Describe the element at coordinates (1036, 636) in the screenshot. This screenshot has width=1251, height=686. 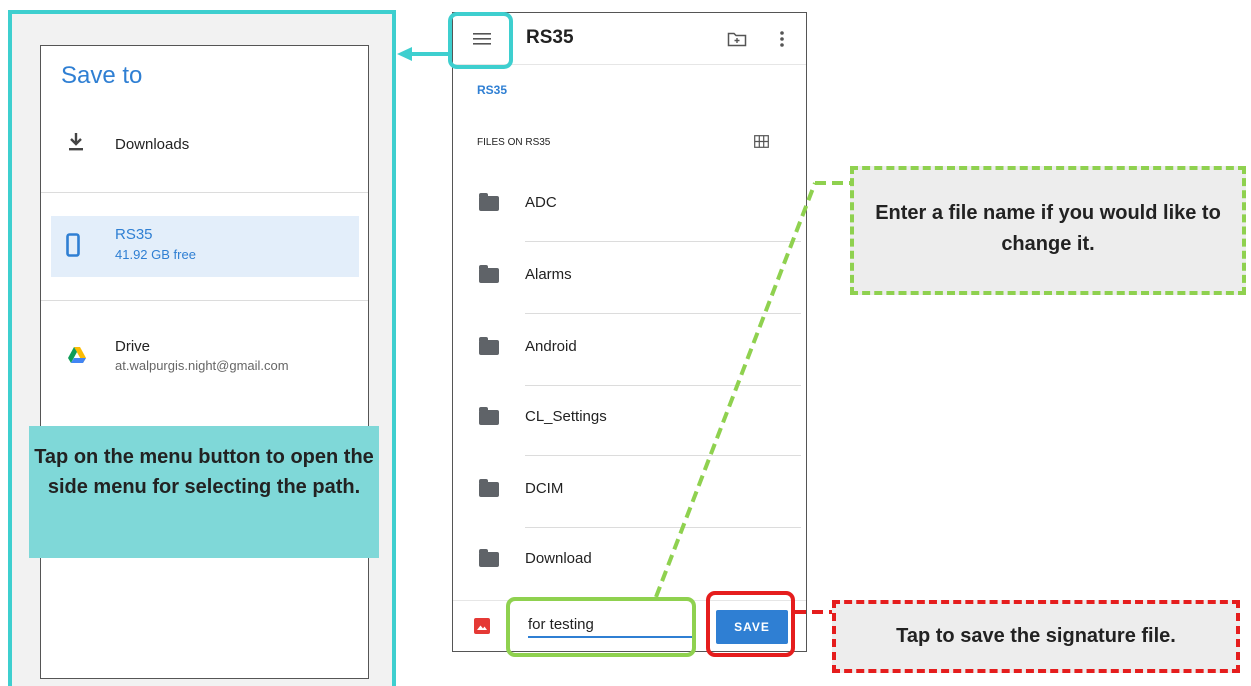
I see `save-tip-callout: Tap to save the signature file.` at that location.